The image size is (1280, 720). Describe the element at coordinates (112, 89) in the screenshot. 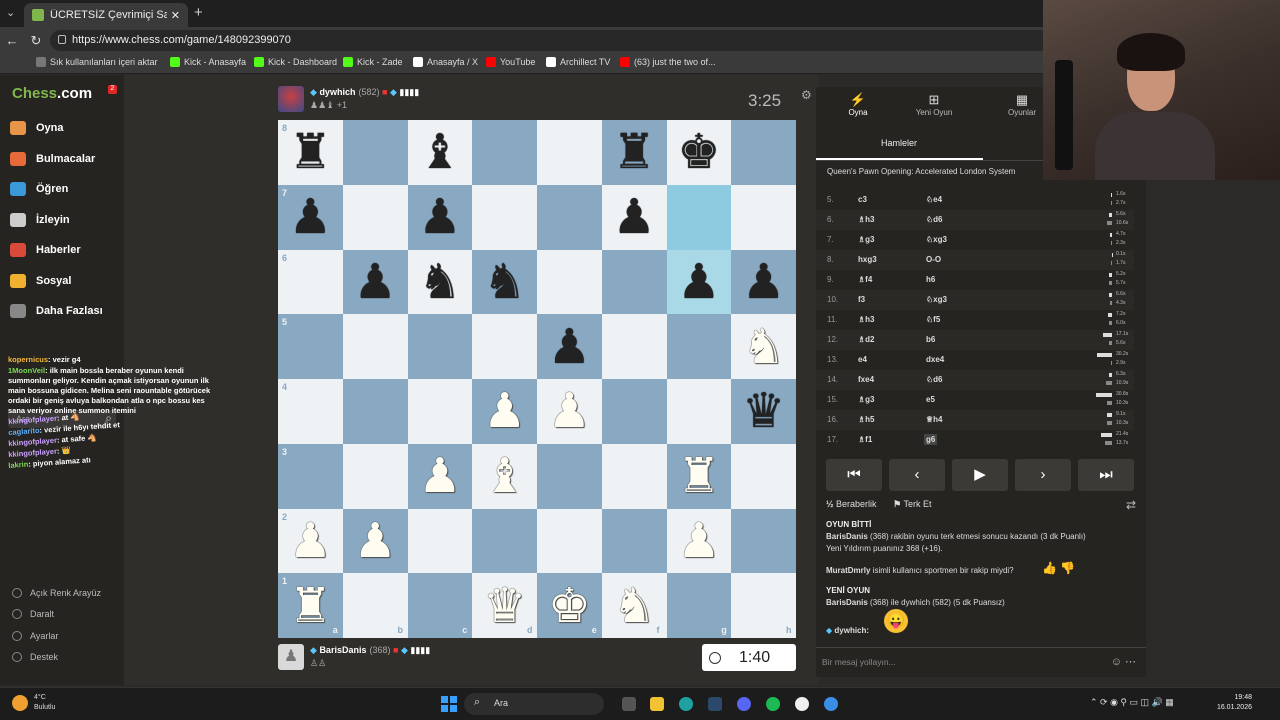

I see `notification-badge: 2` at that location.